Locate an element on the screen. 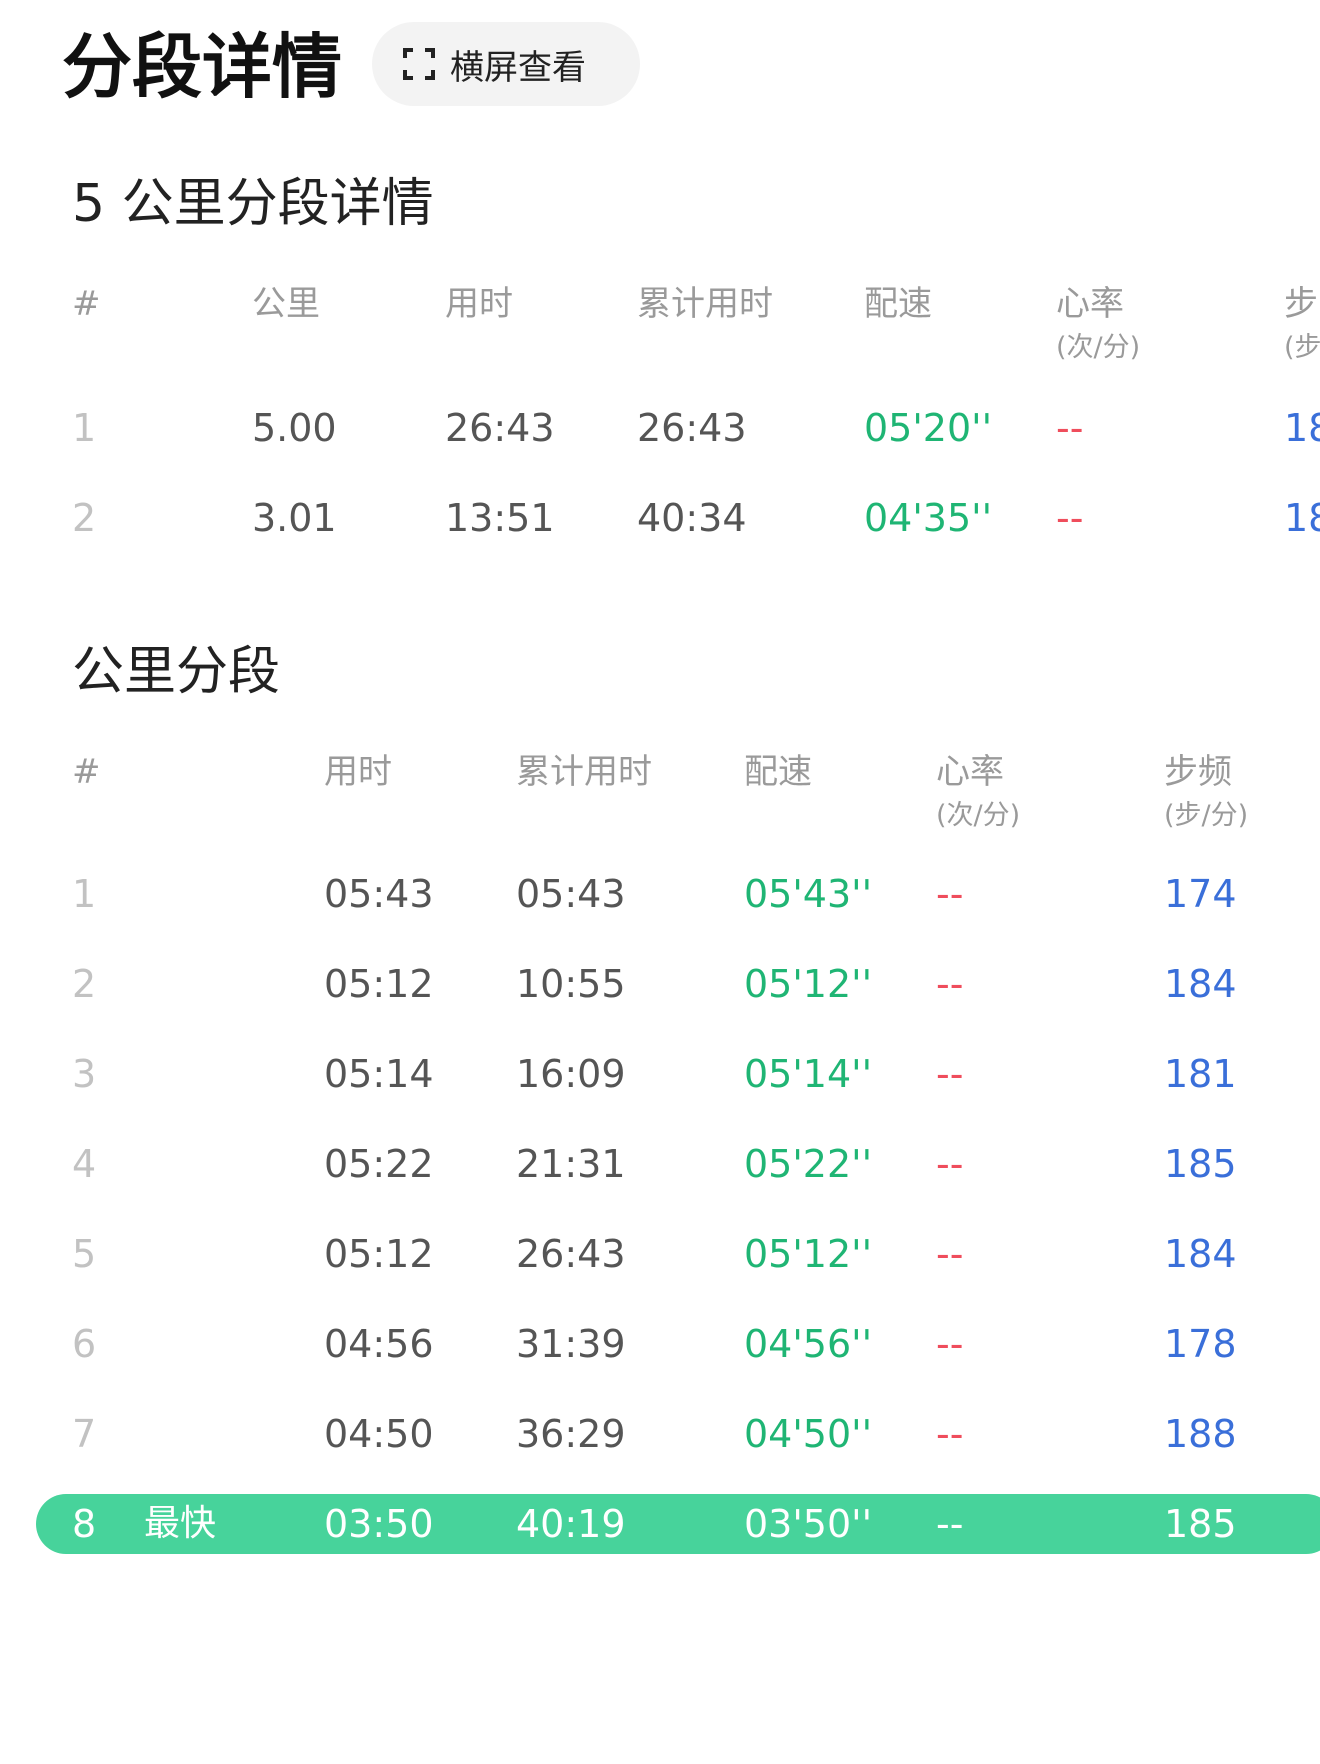 The image size is (1320, 1764). row-time: 04:56 is located at coordinates (379, 1344).